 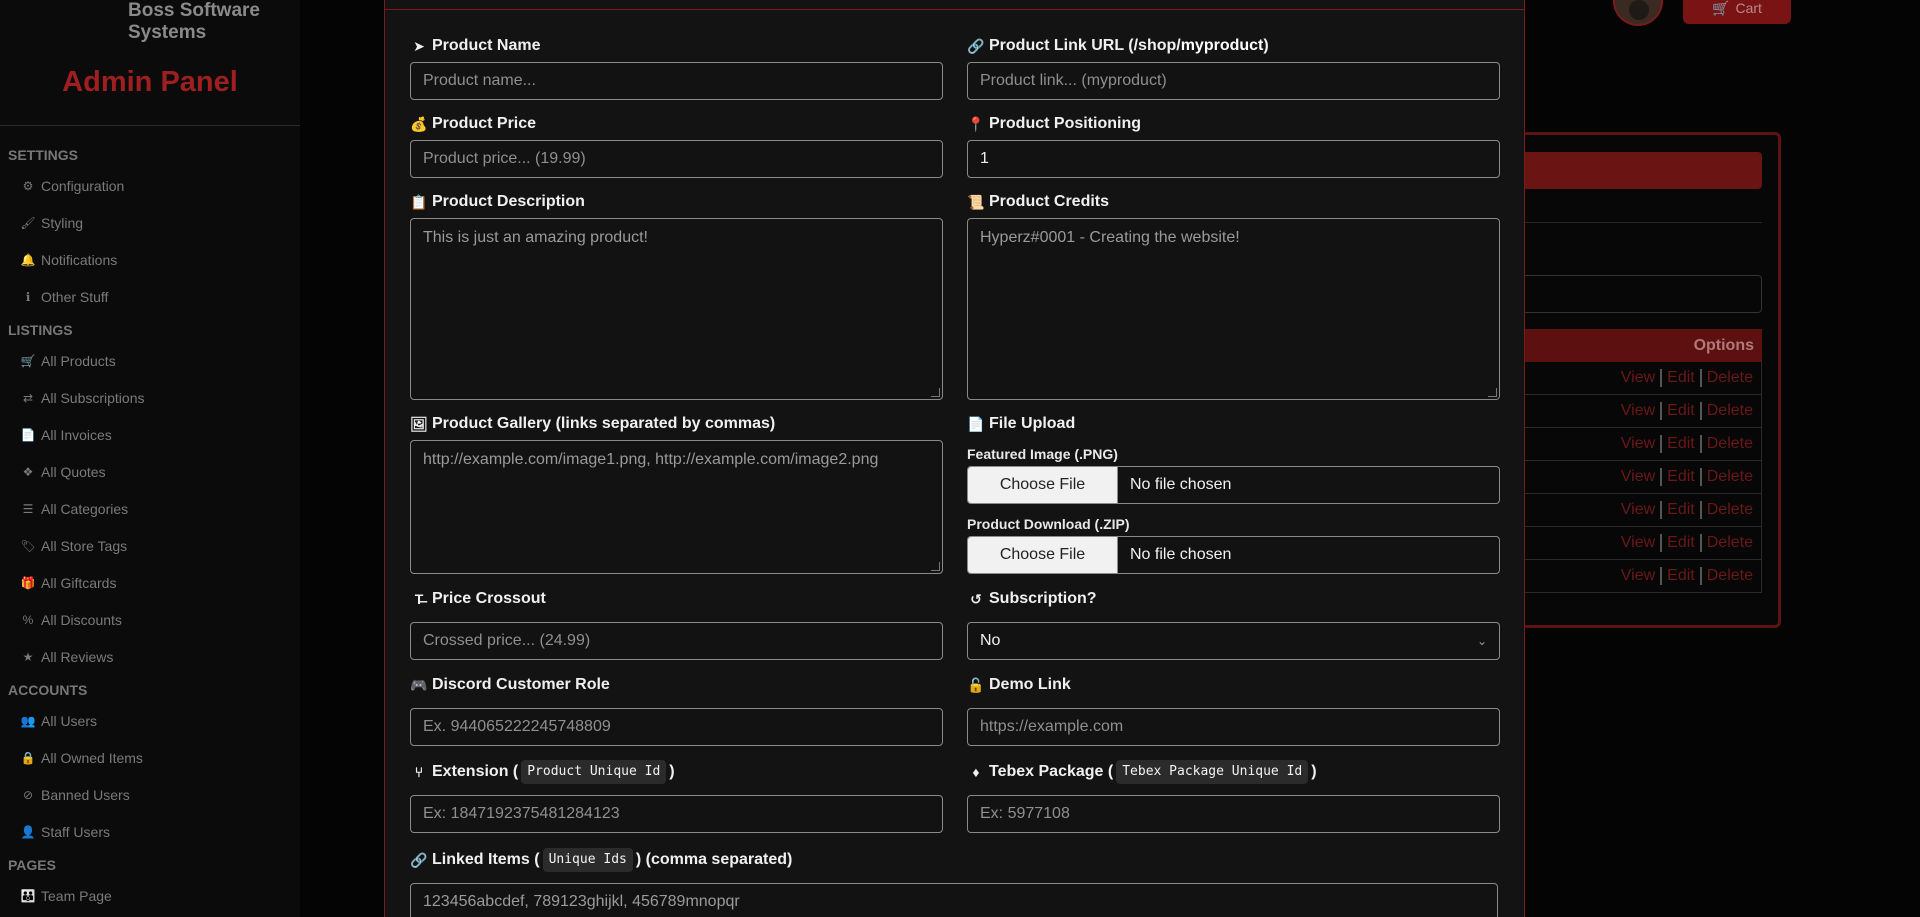 What do you see at coordinates (1222, 45) in the screenshot?
I see `product-link-label-bold: myproduct` at bounding box center [1222, 45].